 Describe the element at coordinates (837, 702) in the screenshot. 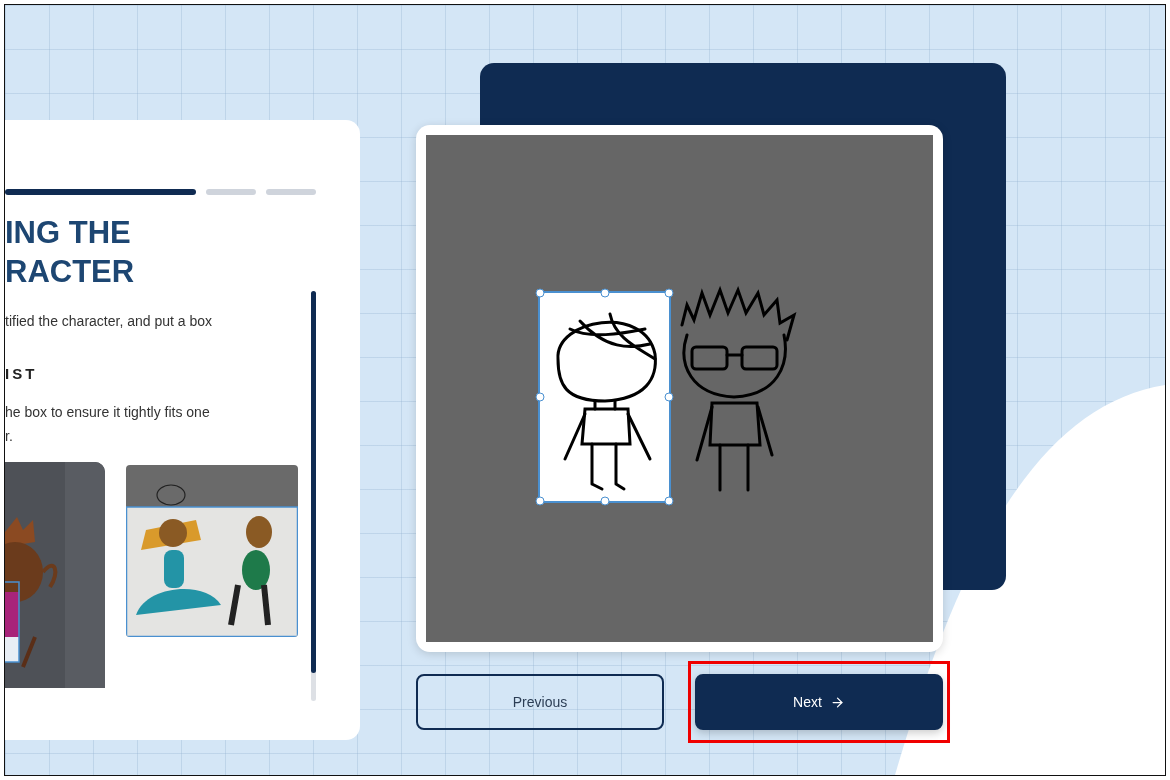

I see `arrow-right-icon` at that location.